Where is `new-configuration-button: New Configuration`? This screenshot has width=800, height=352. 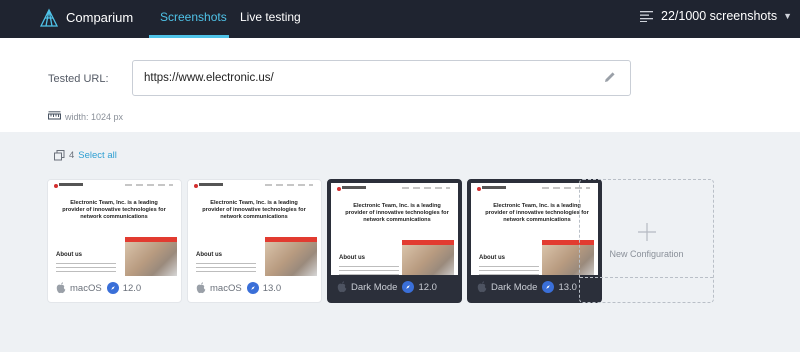
new-configuration-button: New Configuration is located at coordinates (646, 241).